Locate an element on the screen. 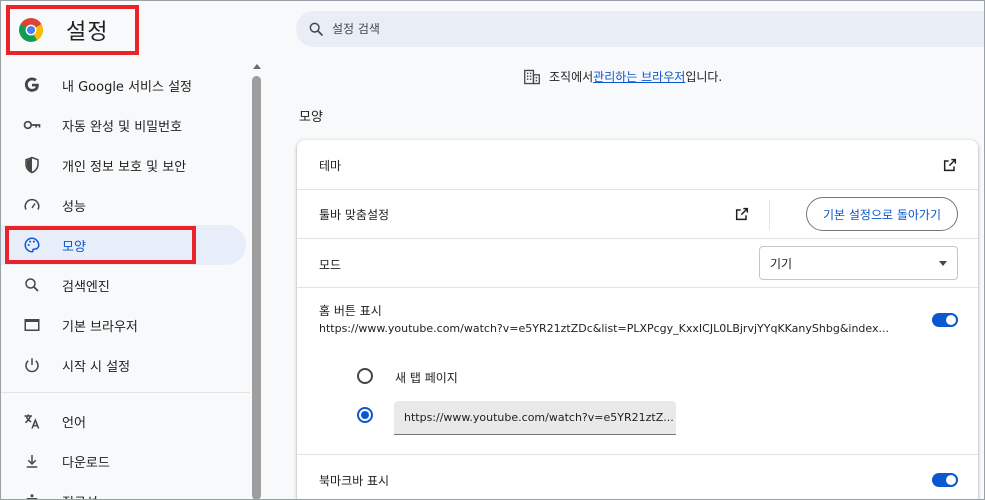 This screenshot has width=985, height=500. home-button-toggle is located at coordinates (945, 320).